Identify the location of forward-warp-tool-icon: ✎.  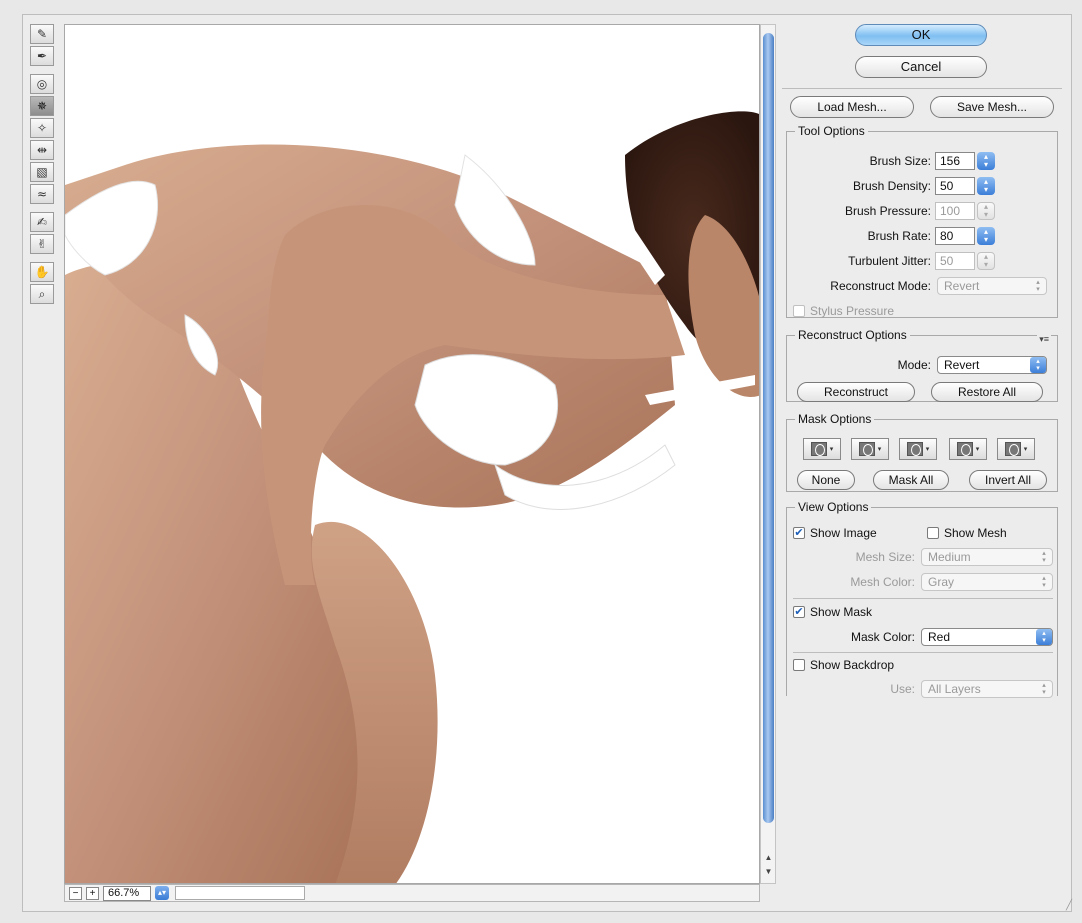
(42, 34).